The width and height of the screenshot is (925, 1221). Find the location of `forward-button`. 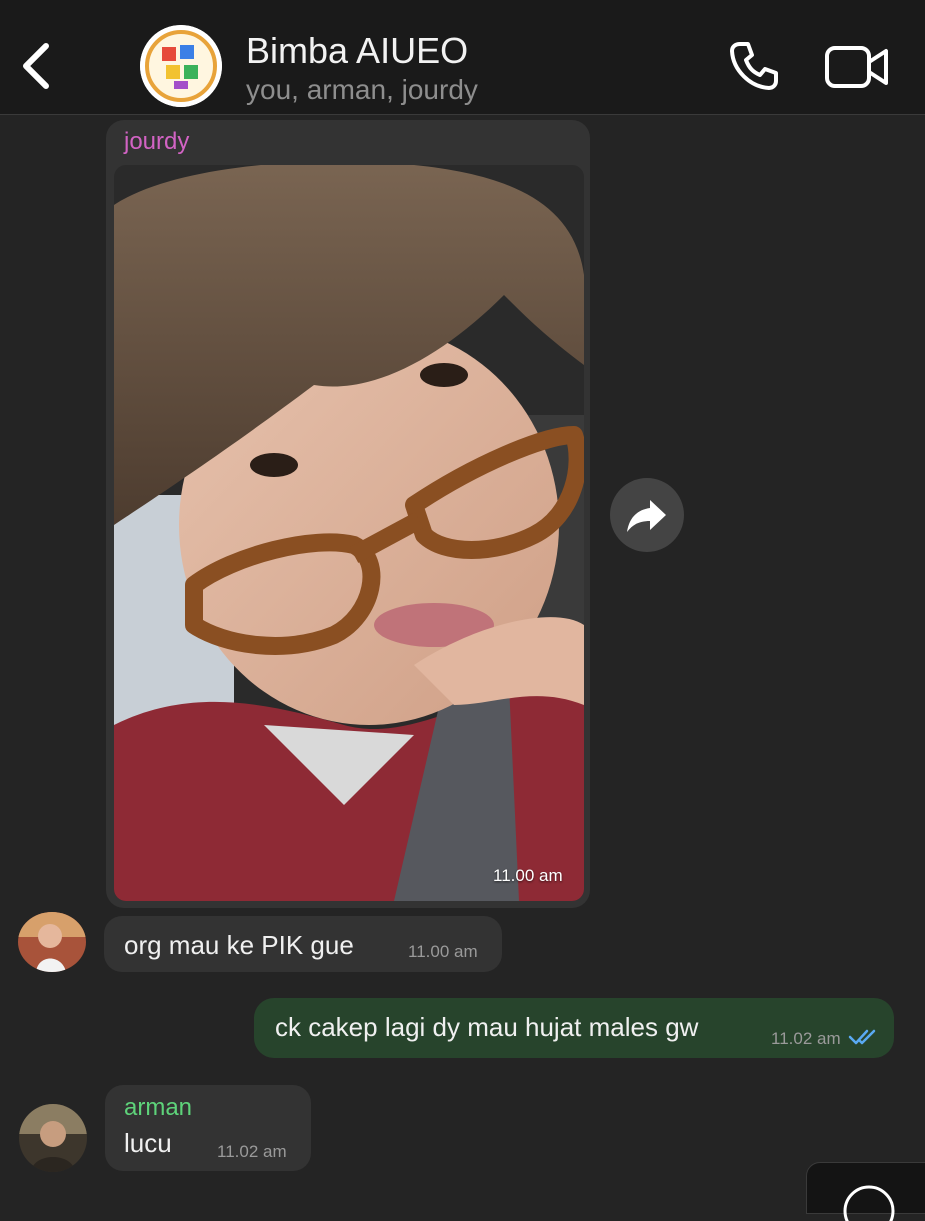

forward-button is located at coordinates (647, 515).